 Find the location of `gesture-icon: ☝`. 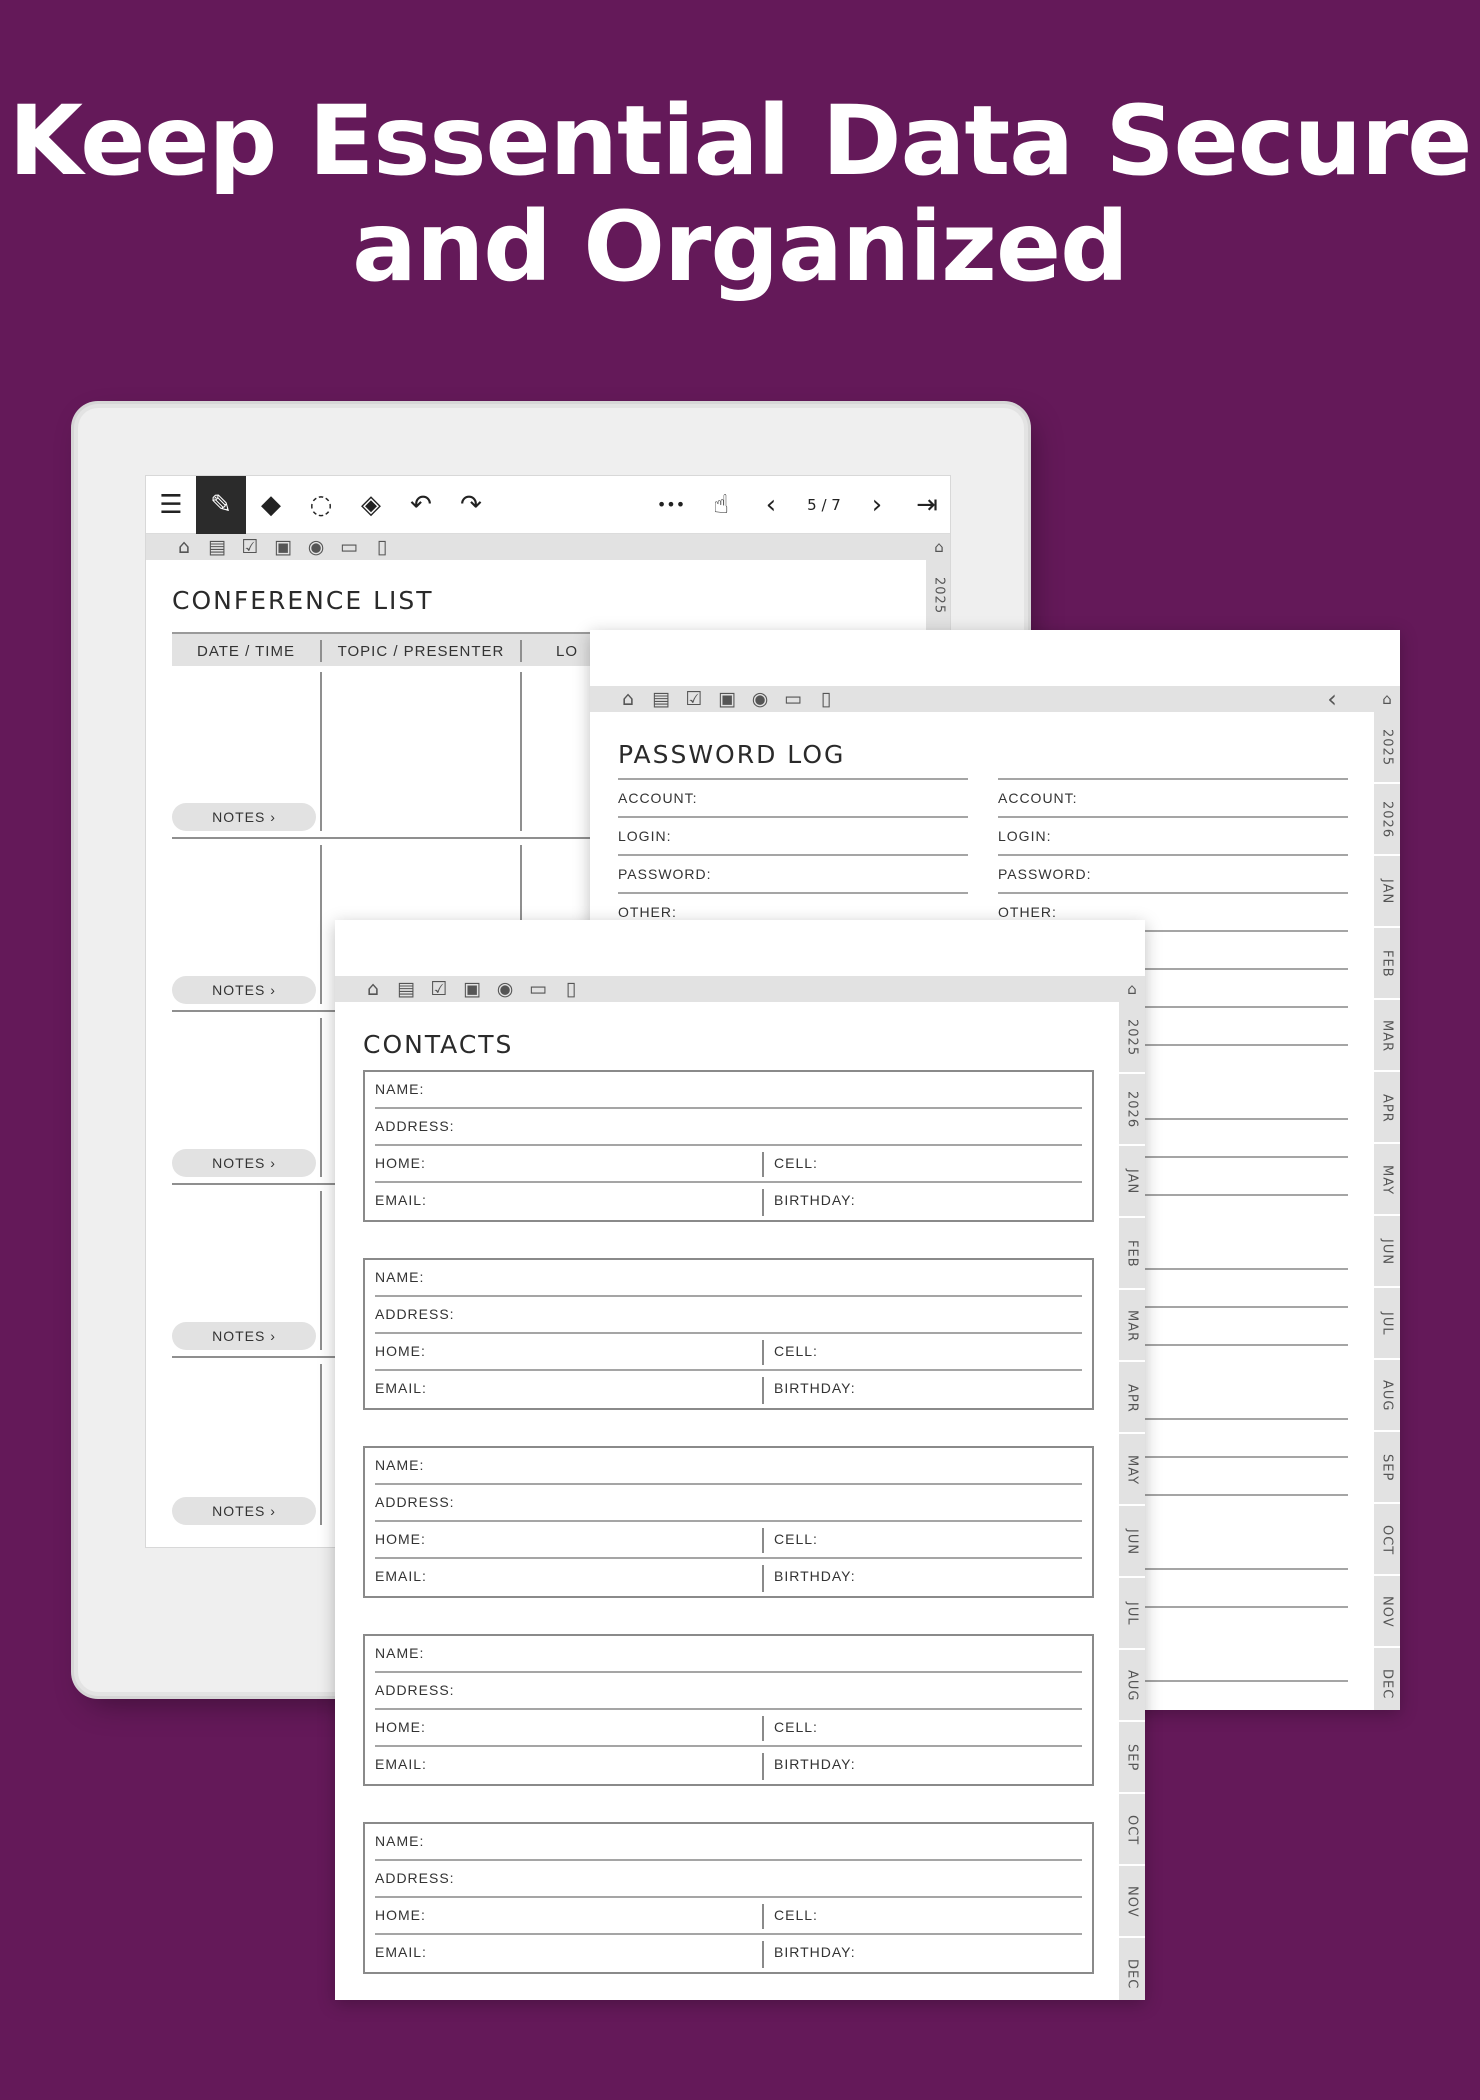

gesture-icon: ☝ is located at coordinates (721, 505).